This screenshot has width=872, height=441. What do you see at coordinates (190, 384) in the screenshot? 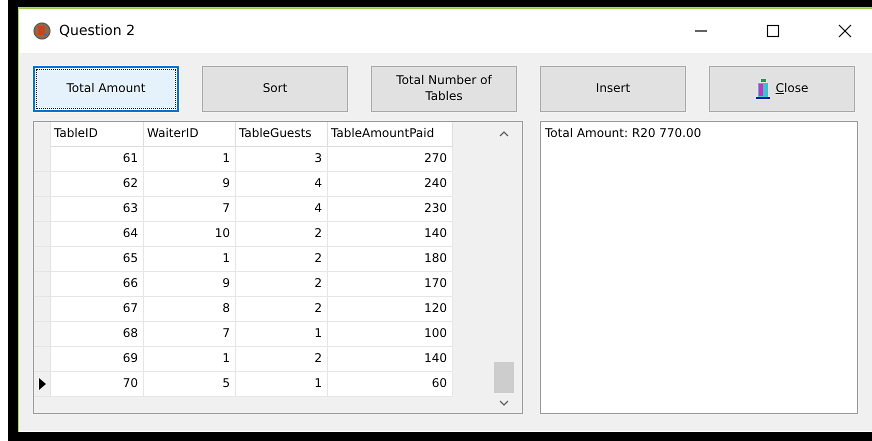
I see `table-cell: 5` at bounding box center [190, 384].